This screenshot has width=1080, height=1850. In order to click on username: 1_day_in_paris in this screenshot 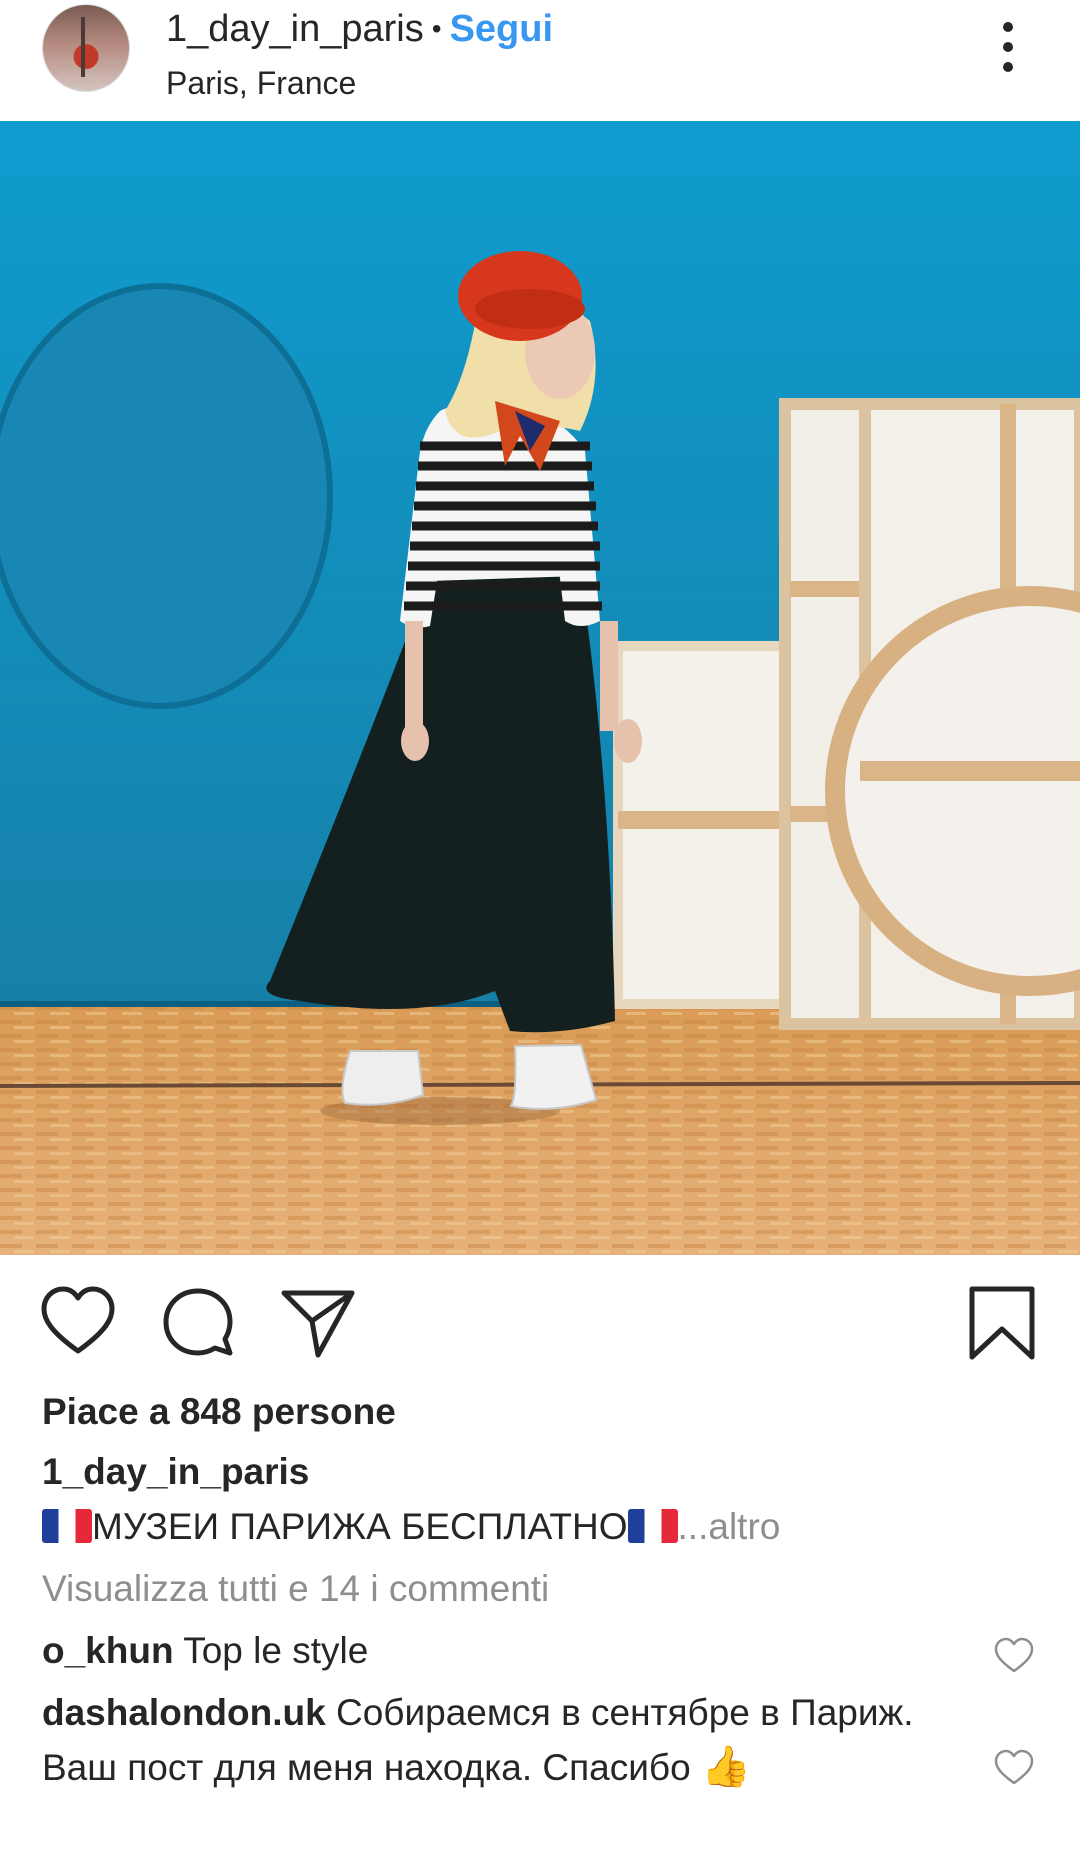, I will do `click(295, 29)`.